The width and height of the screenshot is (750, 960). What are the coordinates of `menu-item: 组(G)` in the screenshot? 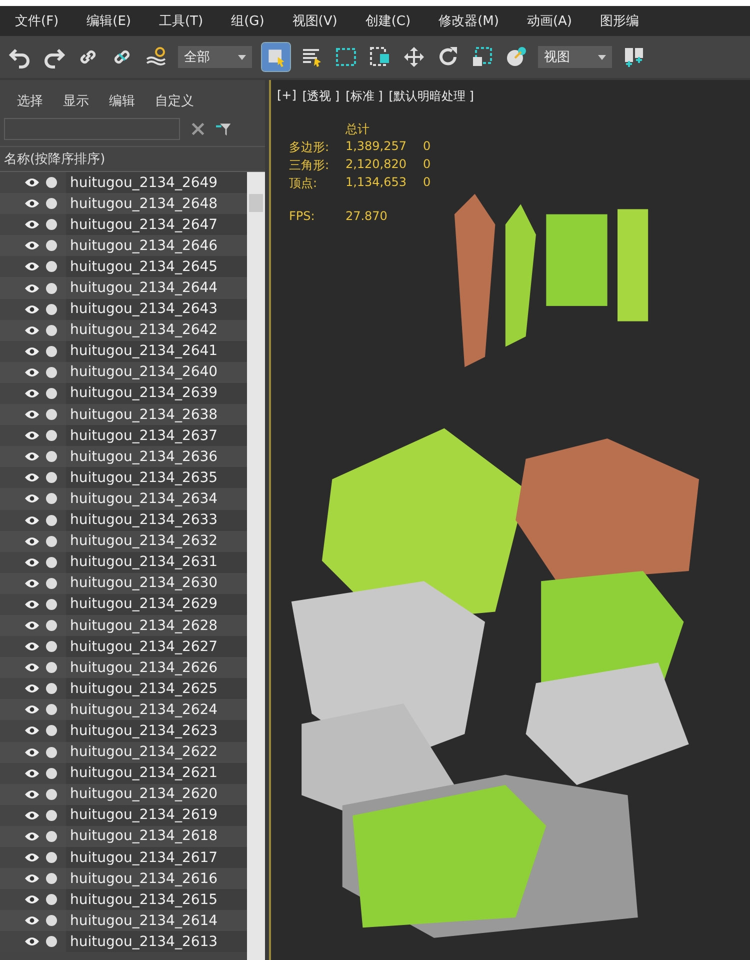 It's located at (247, 21).